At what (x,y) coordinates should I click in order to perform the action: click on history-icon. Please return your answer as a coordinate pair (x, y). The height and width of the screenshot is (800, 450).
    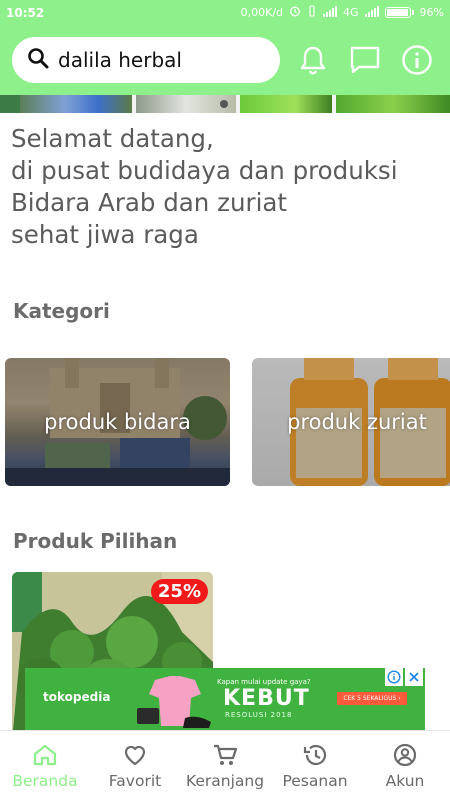
    Looking at the image, I should click on (315, 755).